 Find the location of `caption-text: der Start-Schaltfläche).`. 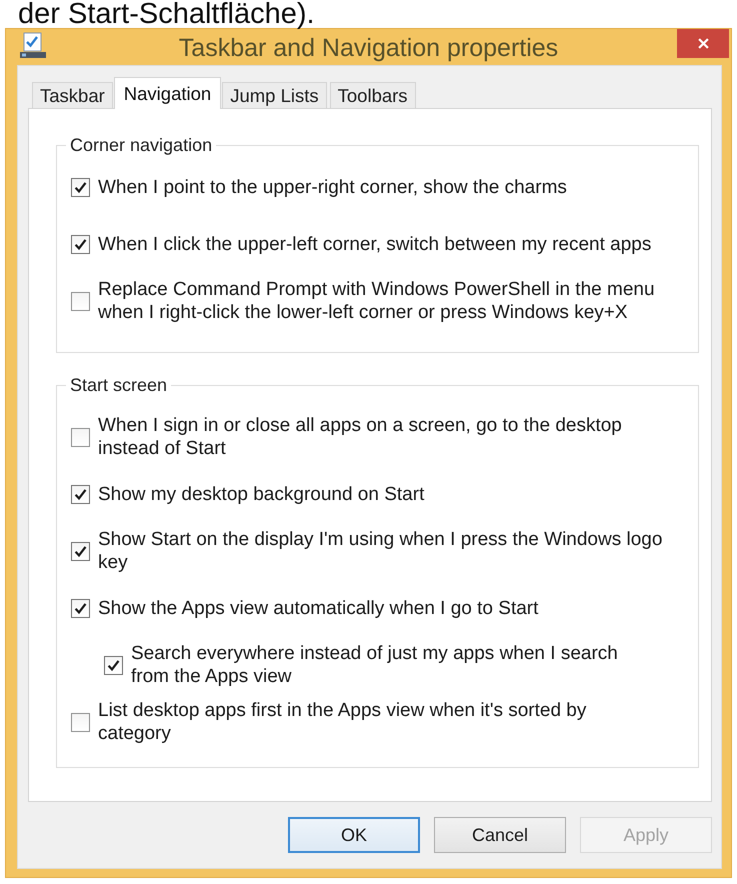

caption-text: der Start-Schaltfläche). is located at coordinates (166, 14).